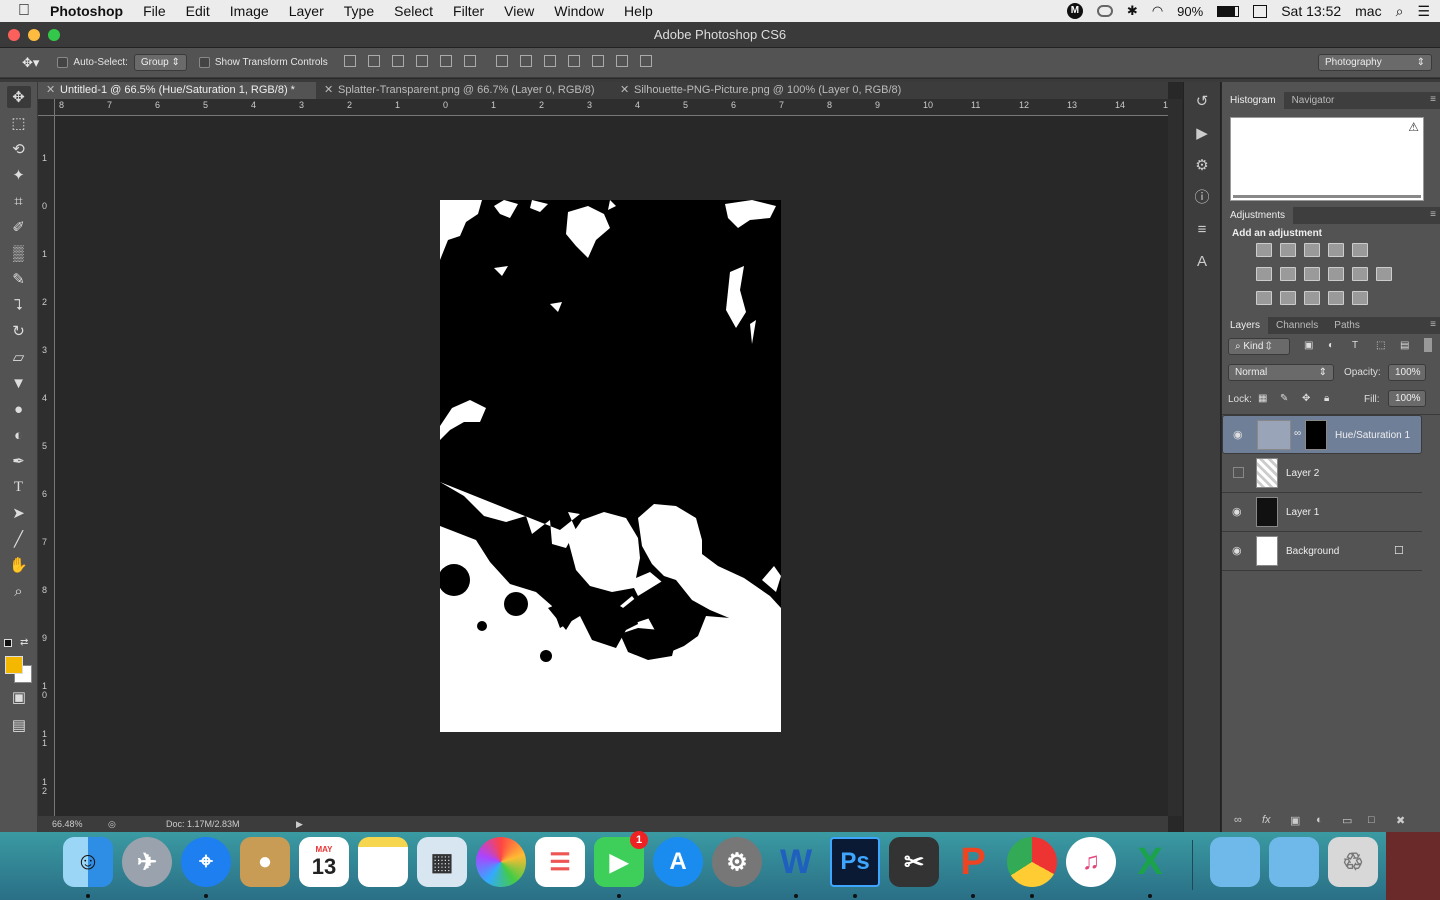 The height and width of the screenshot is (900, 1440). I want to click on layer-row-background: ◉ Background ☐, so click(1322, 551).